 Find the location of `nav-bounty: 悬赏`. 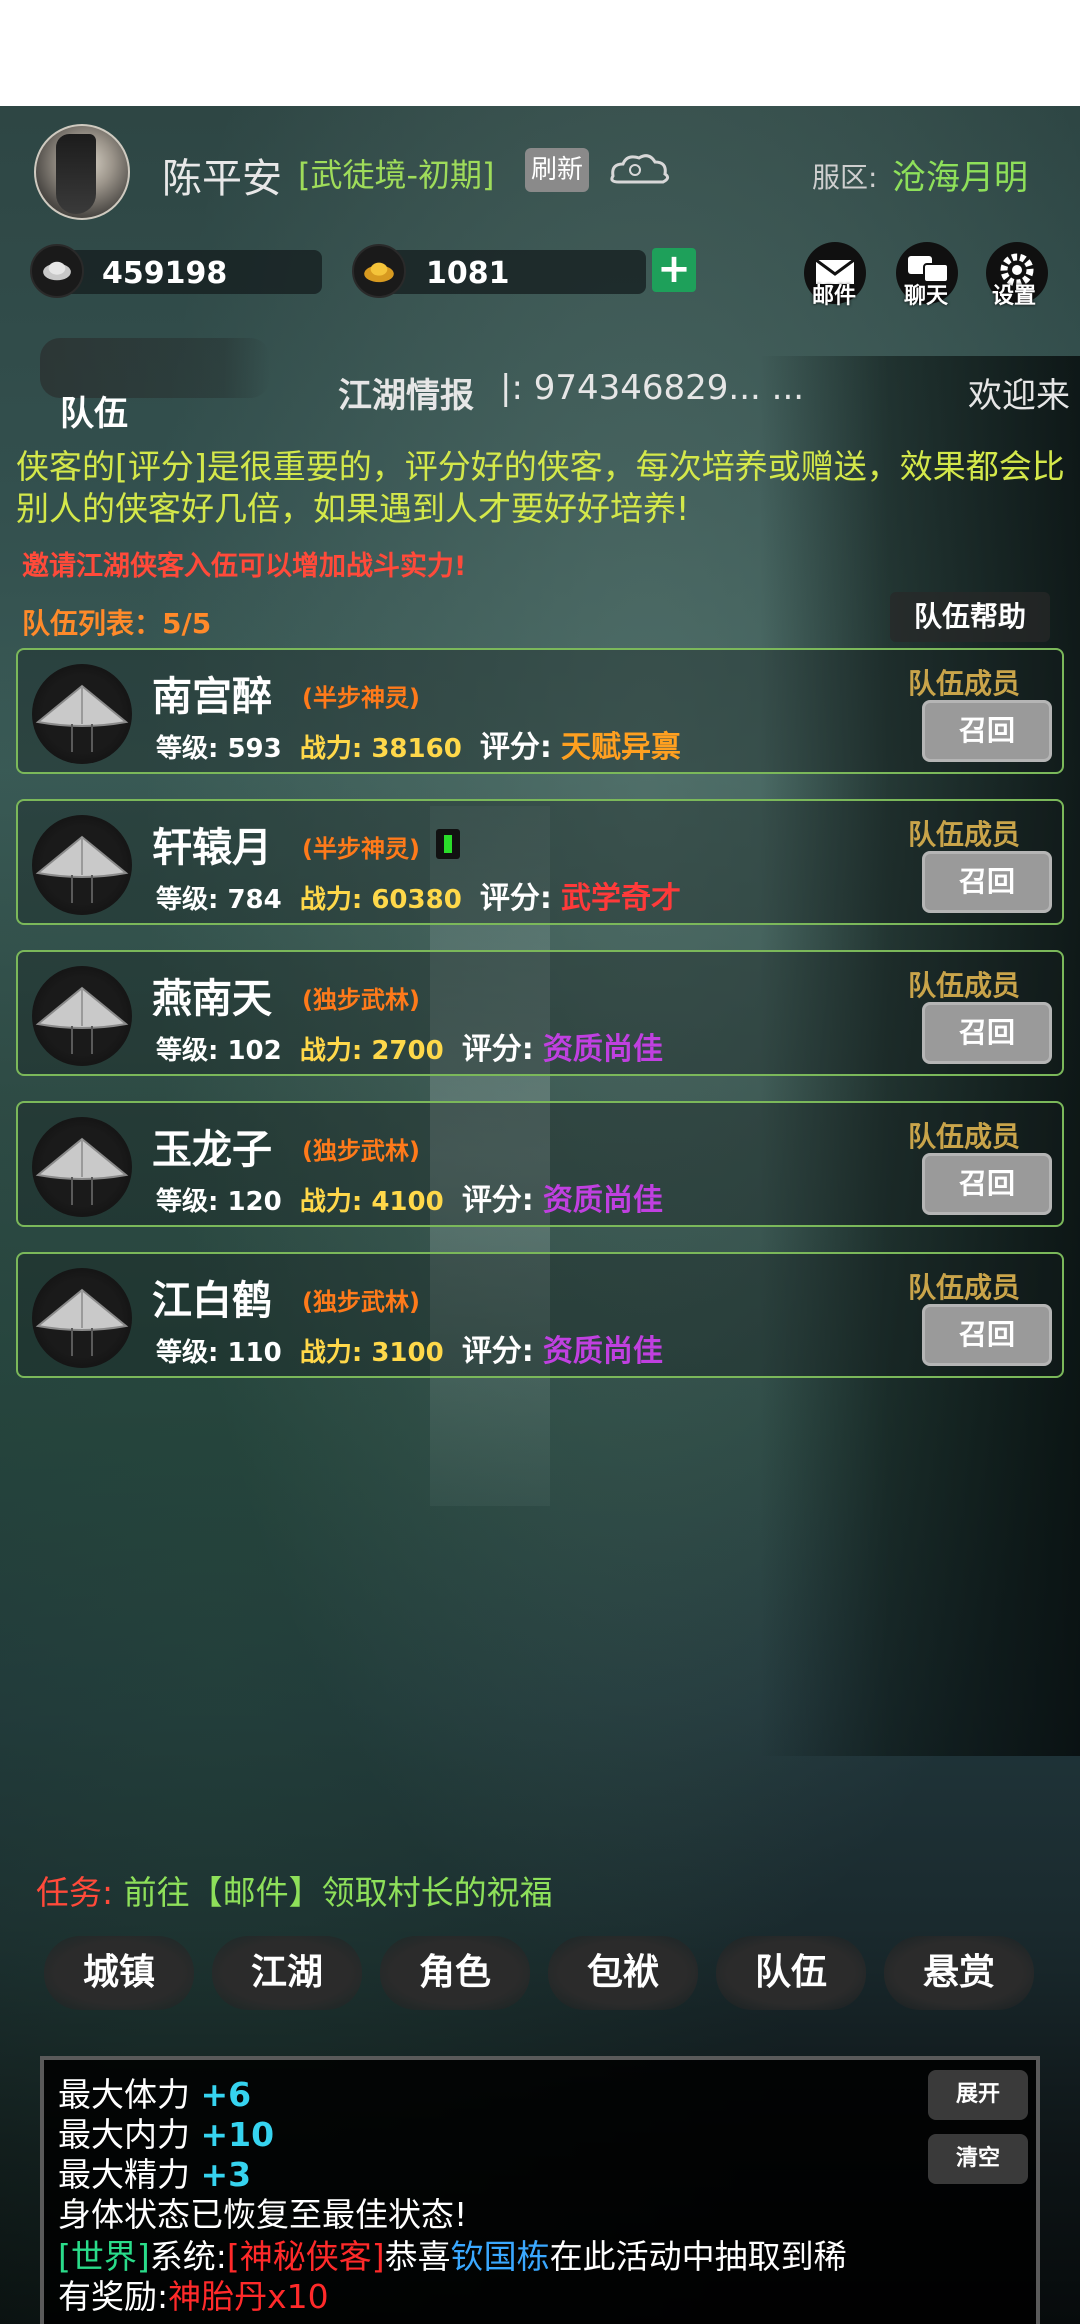

nav-bounty: 悬赏 is located at coordinates (959, 1973).